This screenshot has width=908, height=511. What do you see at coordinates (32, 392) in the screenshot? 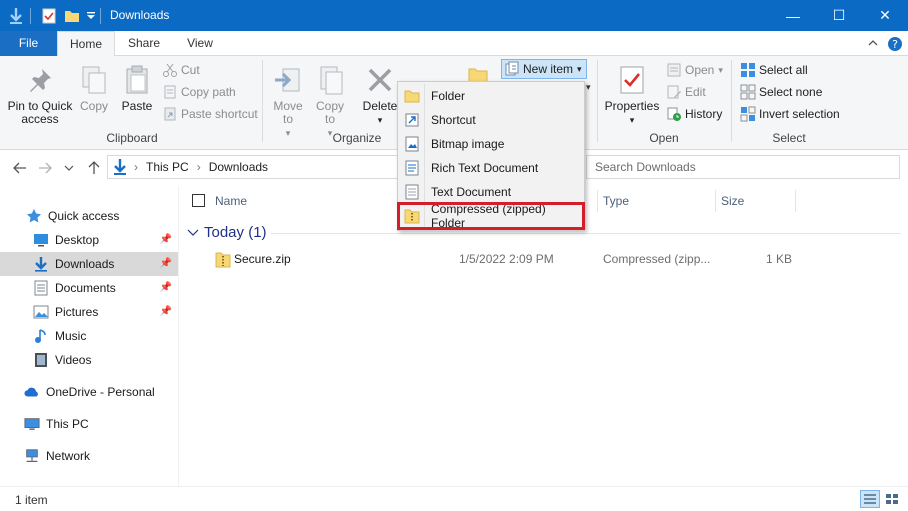
I see `cloud-icon` at bounding box center [32, 392].